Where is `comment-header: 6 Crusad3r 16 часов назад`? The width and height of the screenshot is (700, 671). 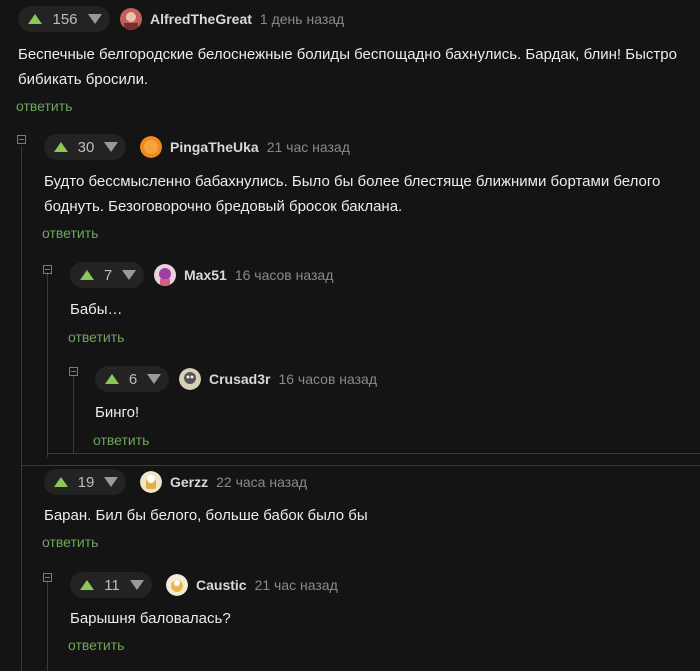 comment-header: 6 Crusad3r 16 часов назад is located at coordinates (236, 379).